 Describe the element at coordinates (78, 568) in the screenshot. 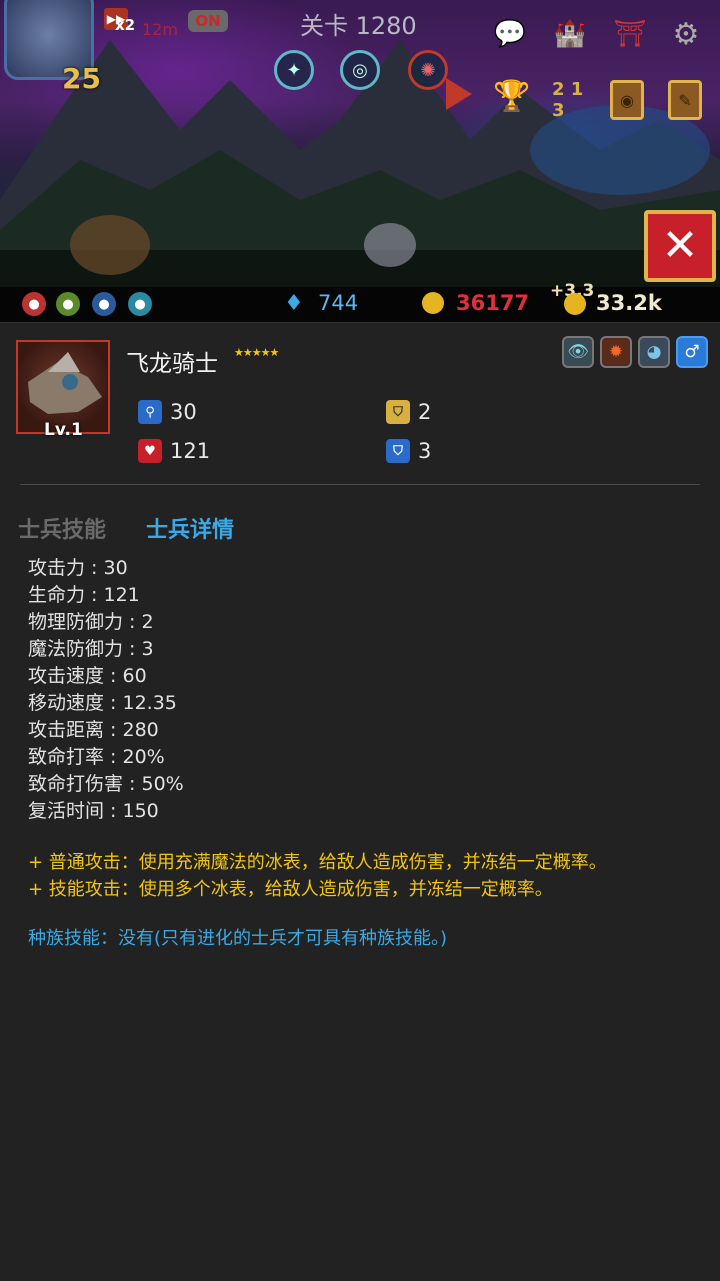

I see `detail-attack: 攻击力 : 30` at that location.